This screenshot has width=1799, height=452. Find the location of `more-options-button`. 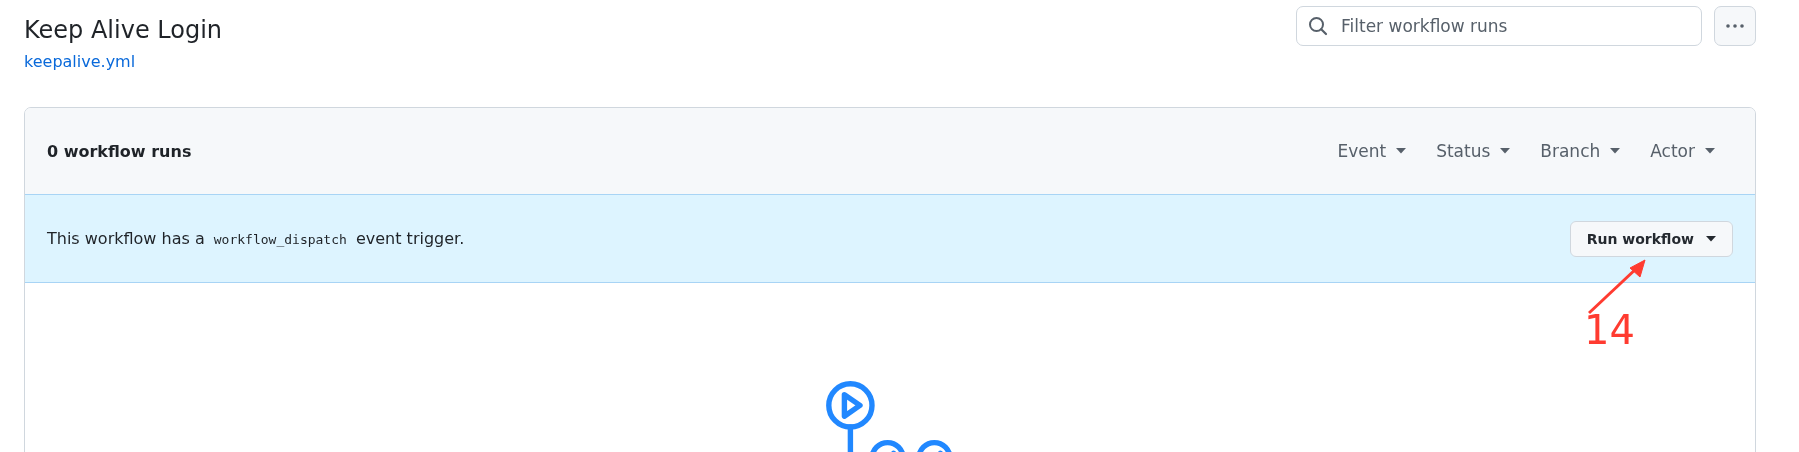

more-options-button is located at coordinates (1735, 26).